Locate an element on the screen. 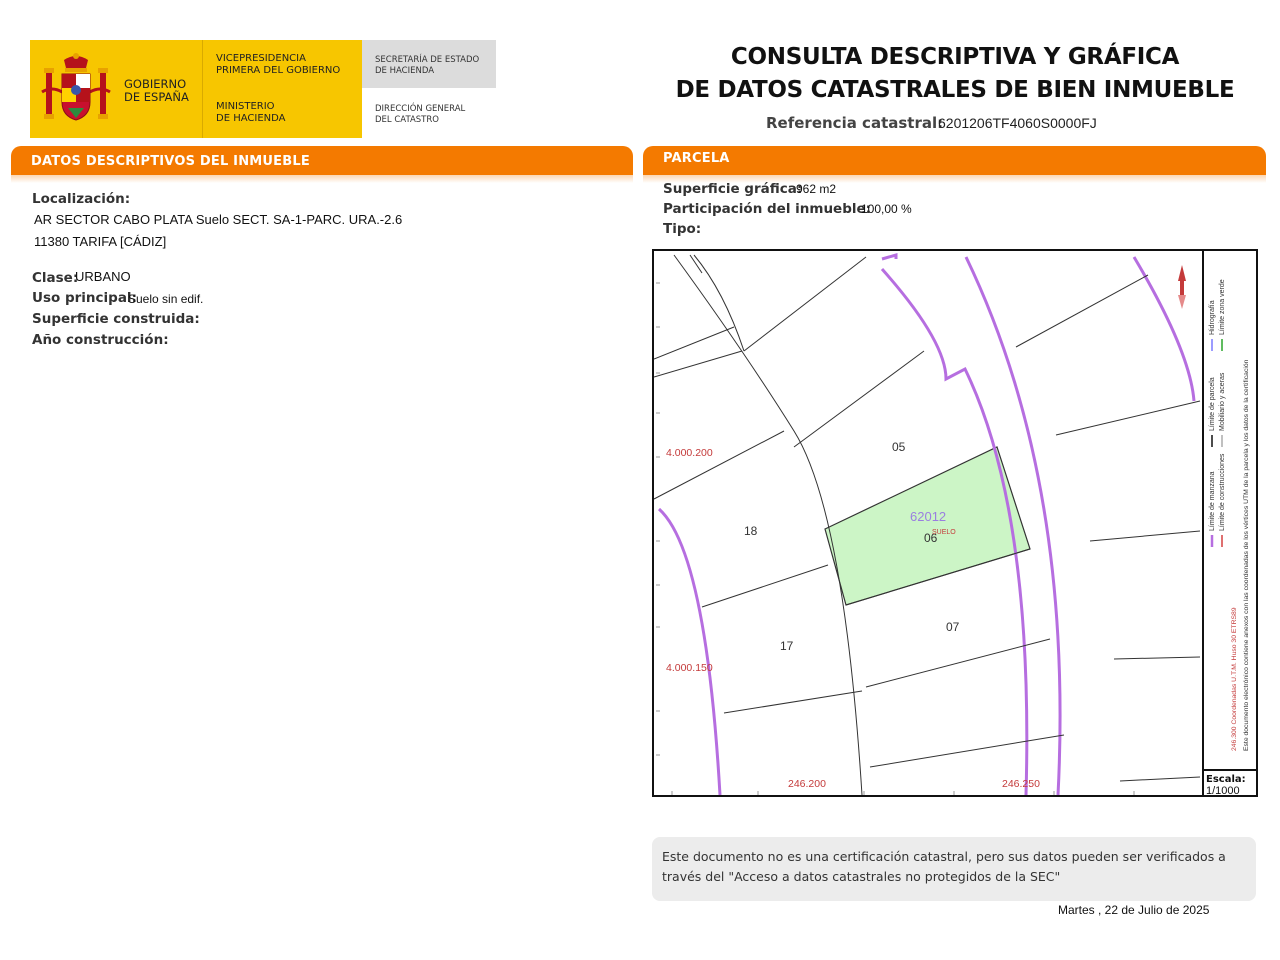 This screenshot has height=960, width=1280. legend-hidrografia: Hidrografía is located at coordinates (1212, 317).